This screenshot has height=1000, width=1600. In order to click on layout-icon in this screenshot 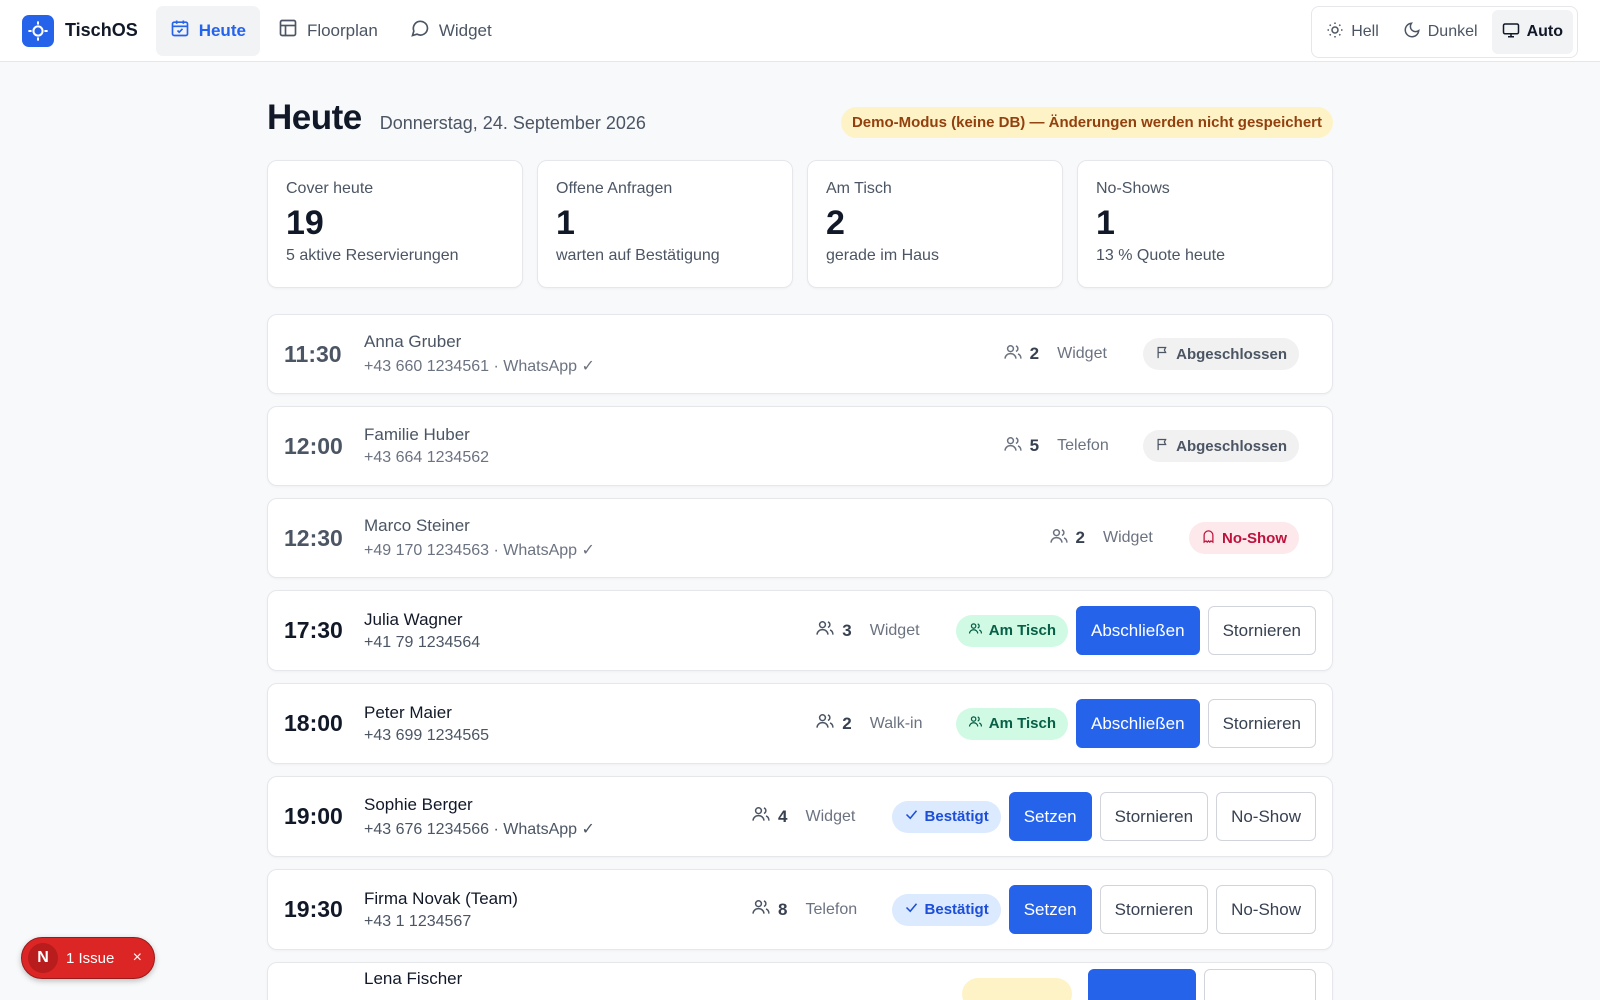, I will do `click(288, 30)`.